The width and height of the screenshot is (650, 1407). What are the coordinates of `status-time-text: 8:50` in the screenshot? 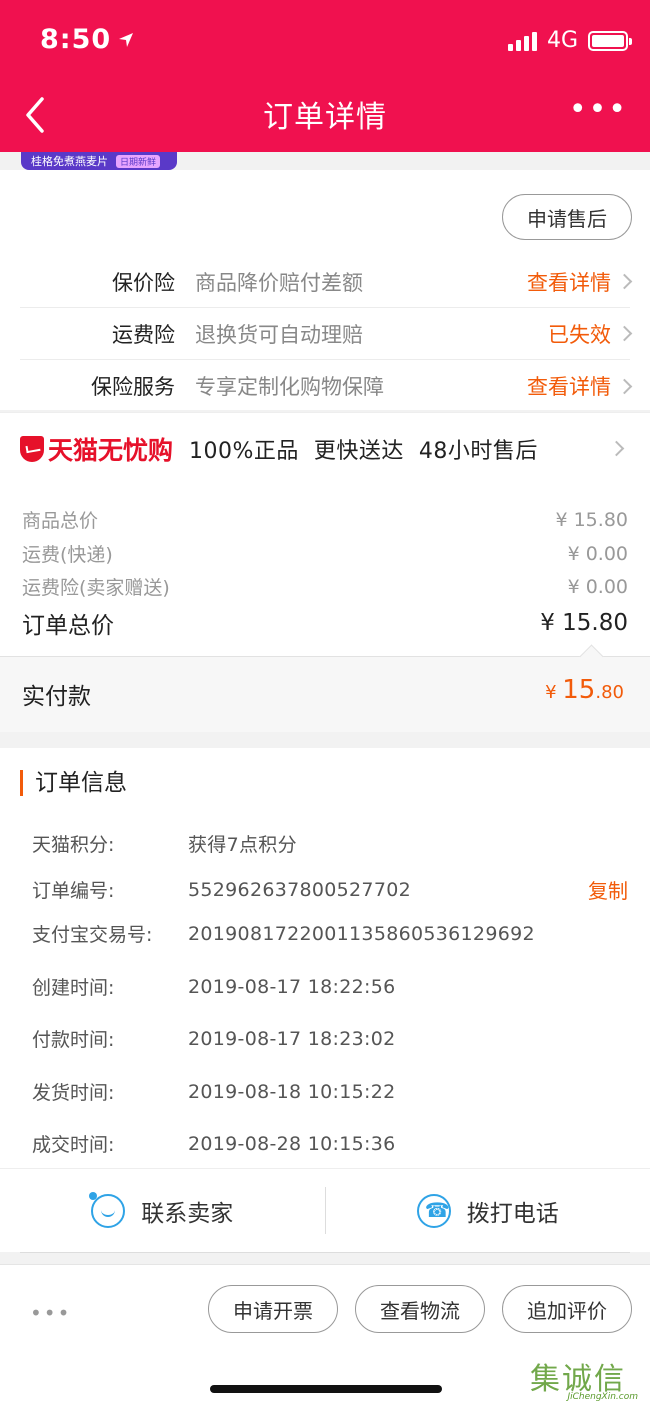 It's located at (76, 39).